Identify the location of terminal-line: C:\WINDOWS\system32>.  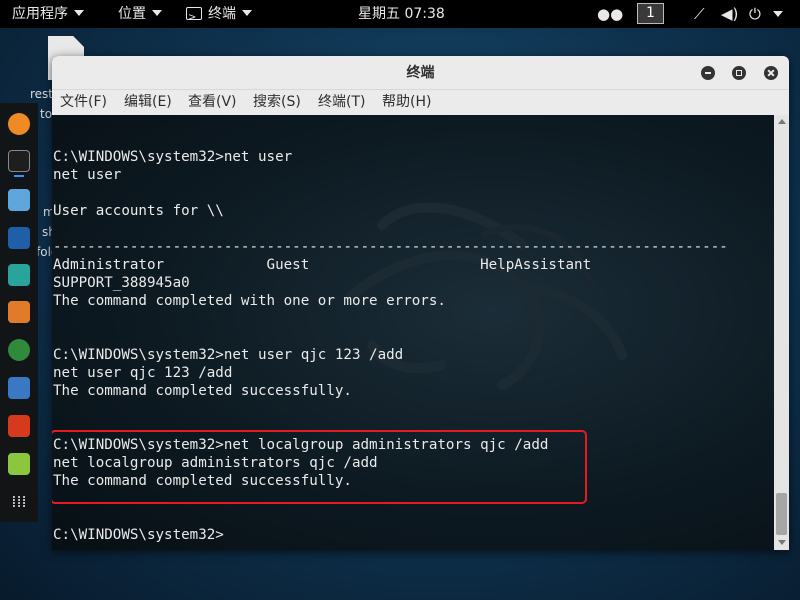
(138, 535).